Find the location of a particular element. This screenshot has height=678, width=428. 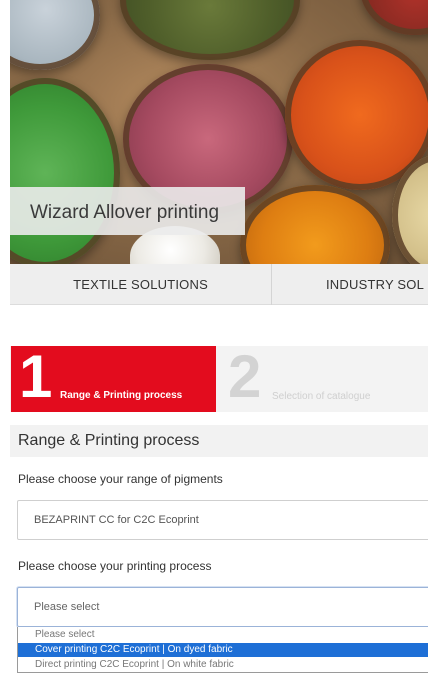

step-label: Selection of catalogue is located at coordinates (321, 396).